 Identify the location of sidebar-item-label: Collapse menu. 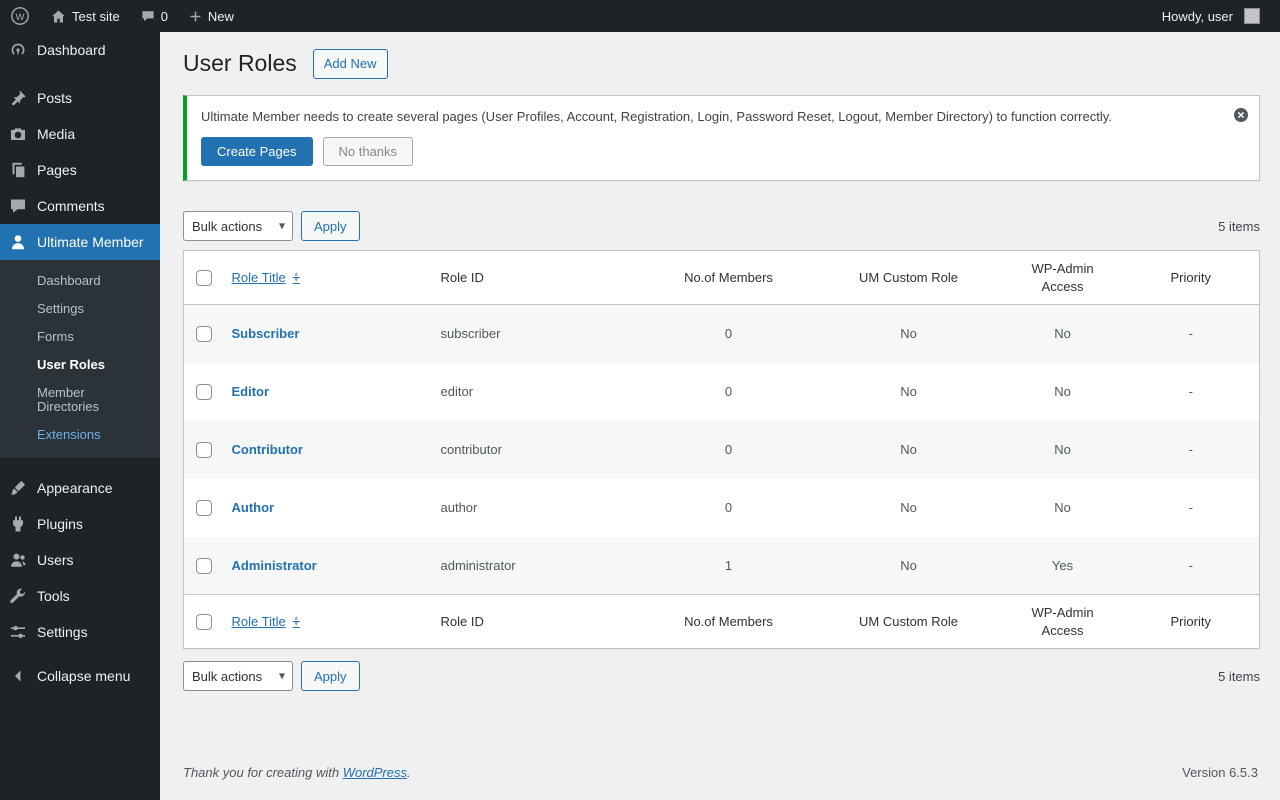
(84, 676).